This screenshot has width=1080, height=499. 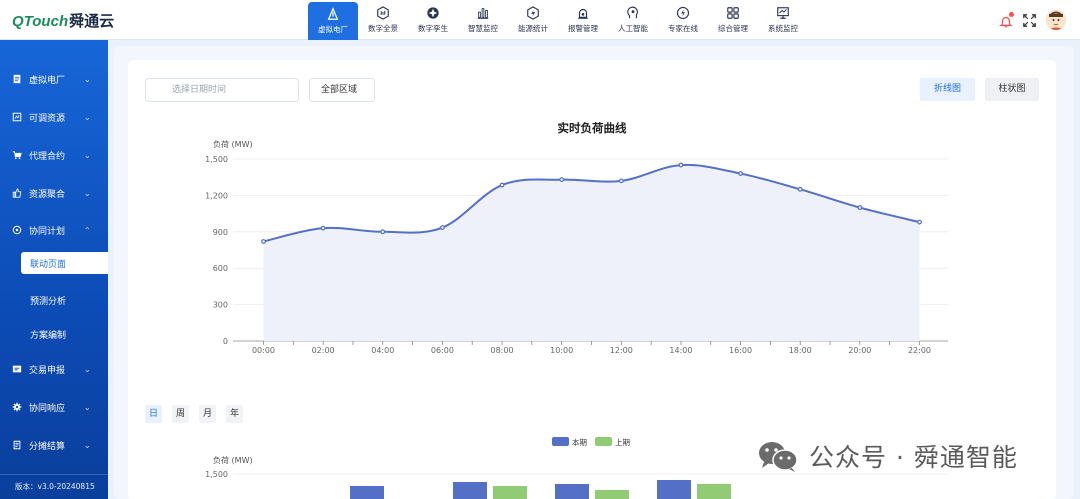 I want to click on sidebar-item-label: 协同响应, so click(x=47, y=408).